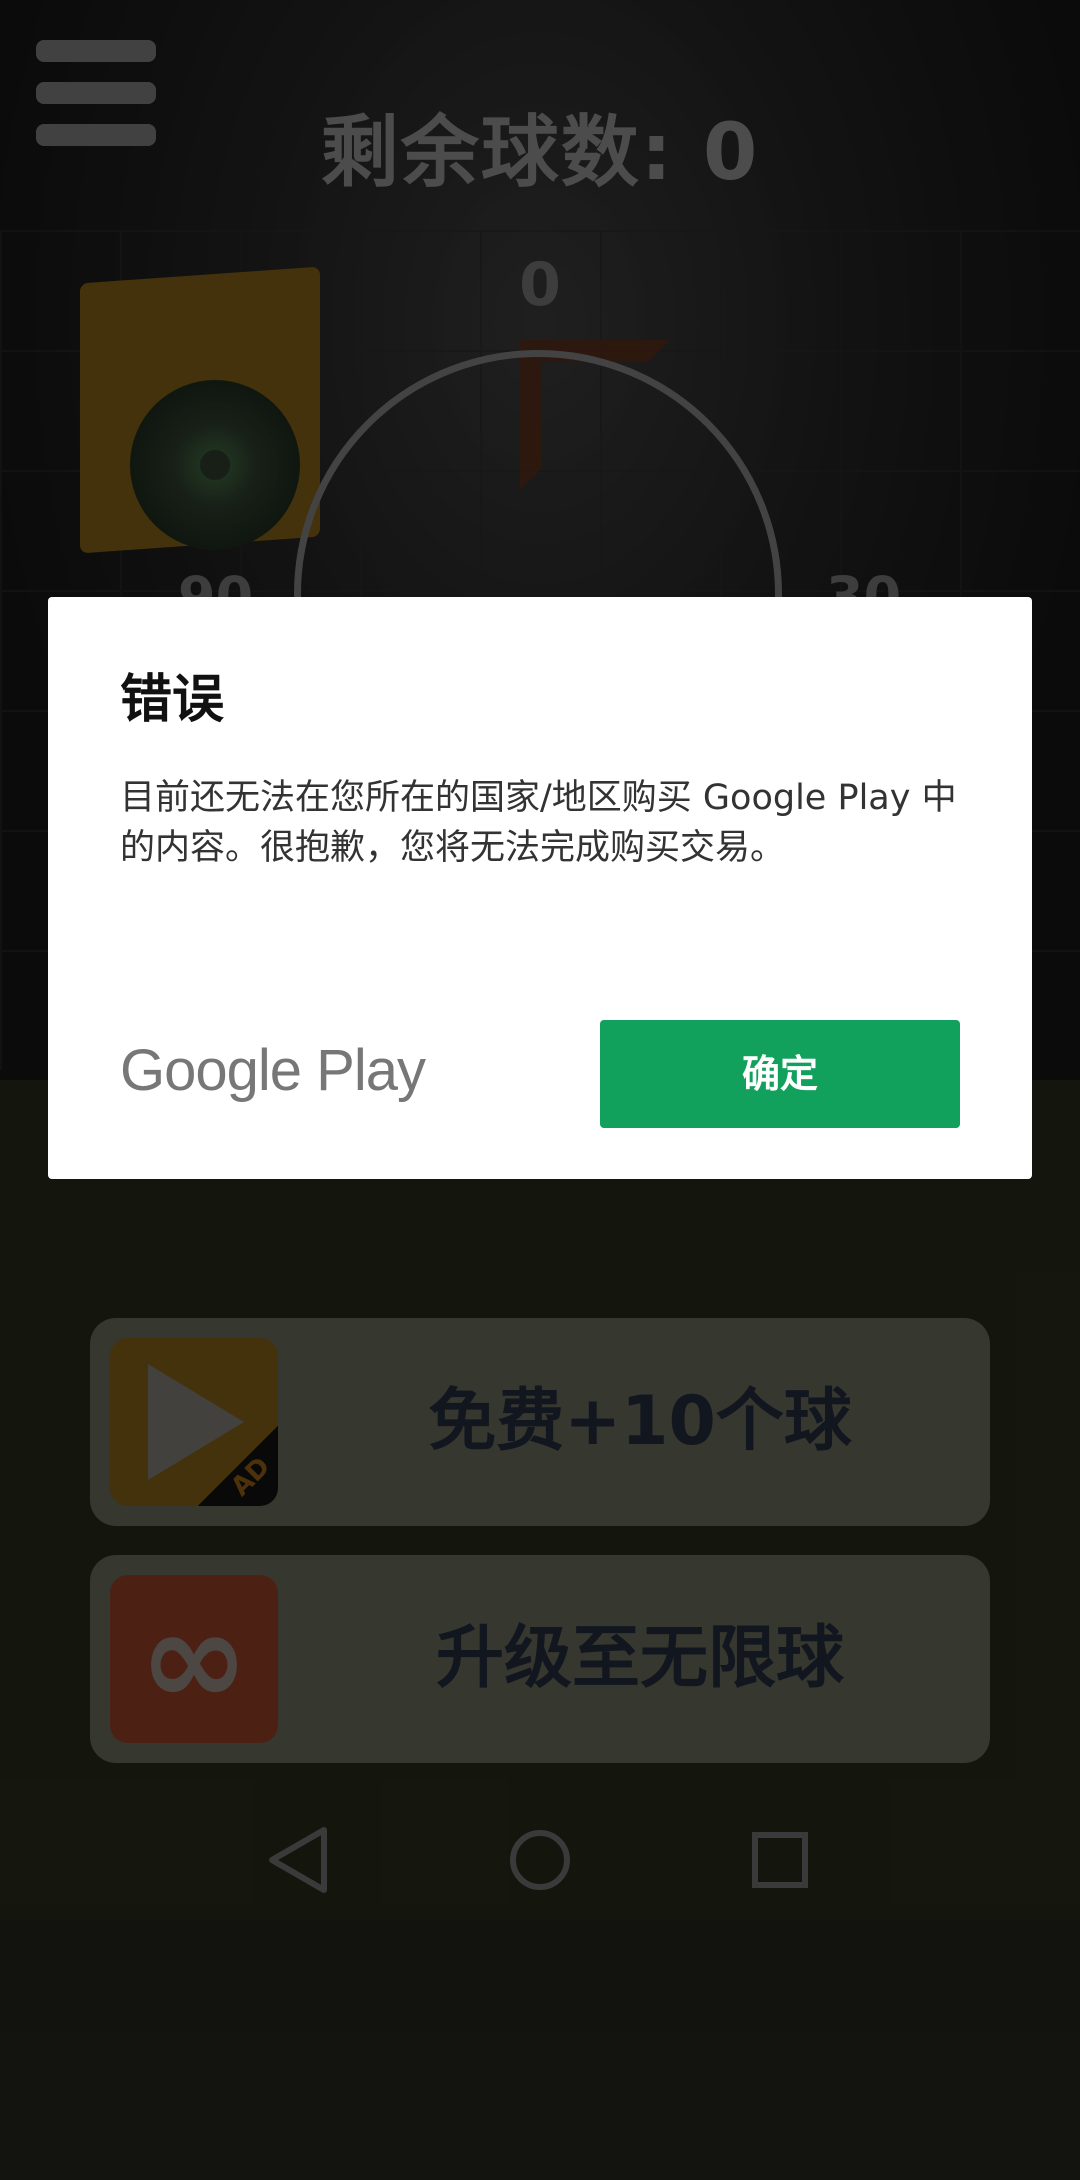 This screenshot has width=1080, height=2180. I want to click on dialog-title: 错误, so click(172, 700).